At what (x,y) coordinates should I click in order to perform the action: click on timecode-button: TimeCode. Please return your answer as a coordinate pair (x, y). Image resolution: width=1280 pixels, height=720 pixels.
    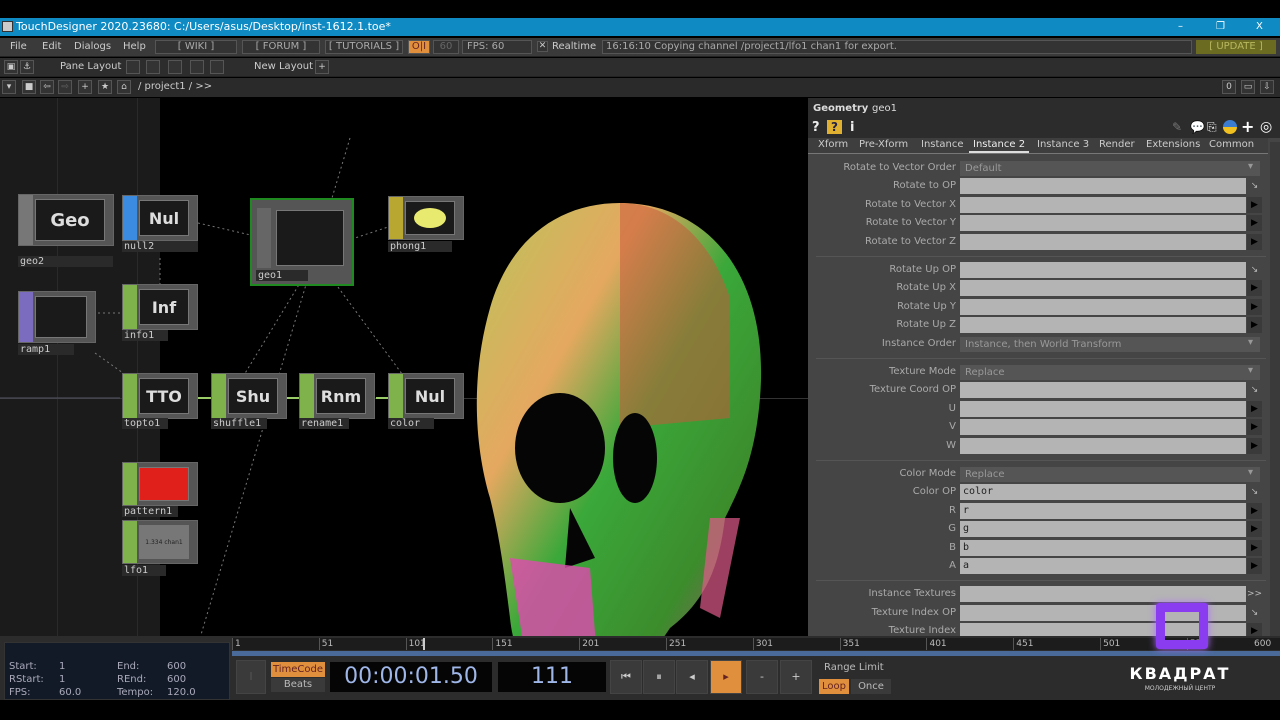
    Looking at the image, I should click on (298, 669).